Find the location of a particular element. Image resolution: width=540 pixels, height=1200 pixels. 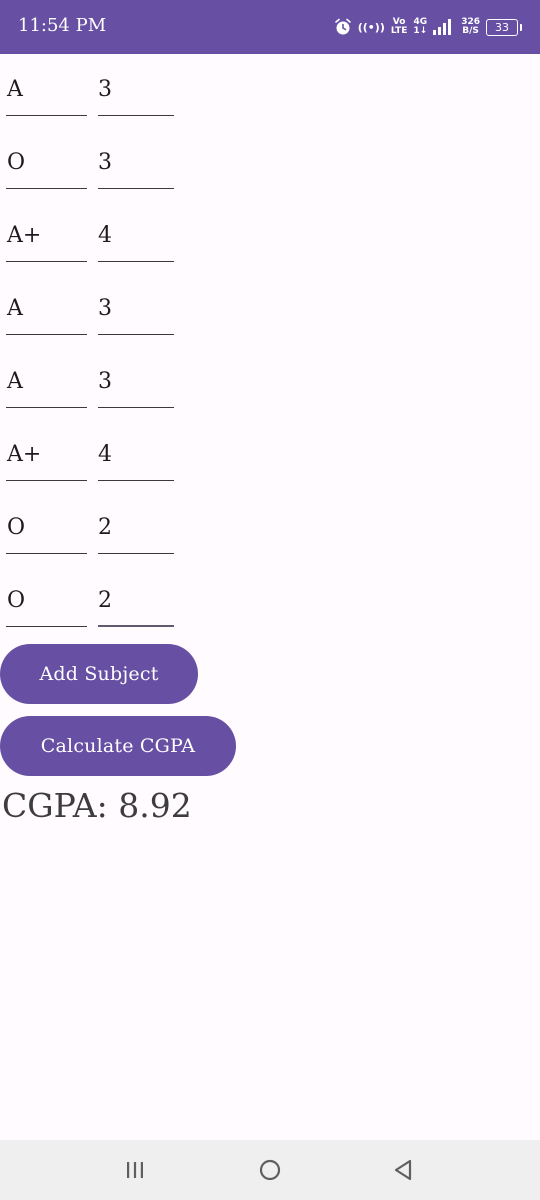

status-time: 11:54 PM is located at coordinates (62, 25).